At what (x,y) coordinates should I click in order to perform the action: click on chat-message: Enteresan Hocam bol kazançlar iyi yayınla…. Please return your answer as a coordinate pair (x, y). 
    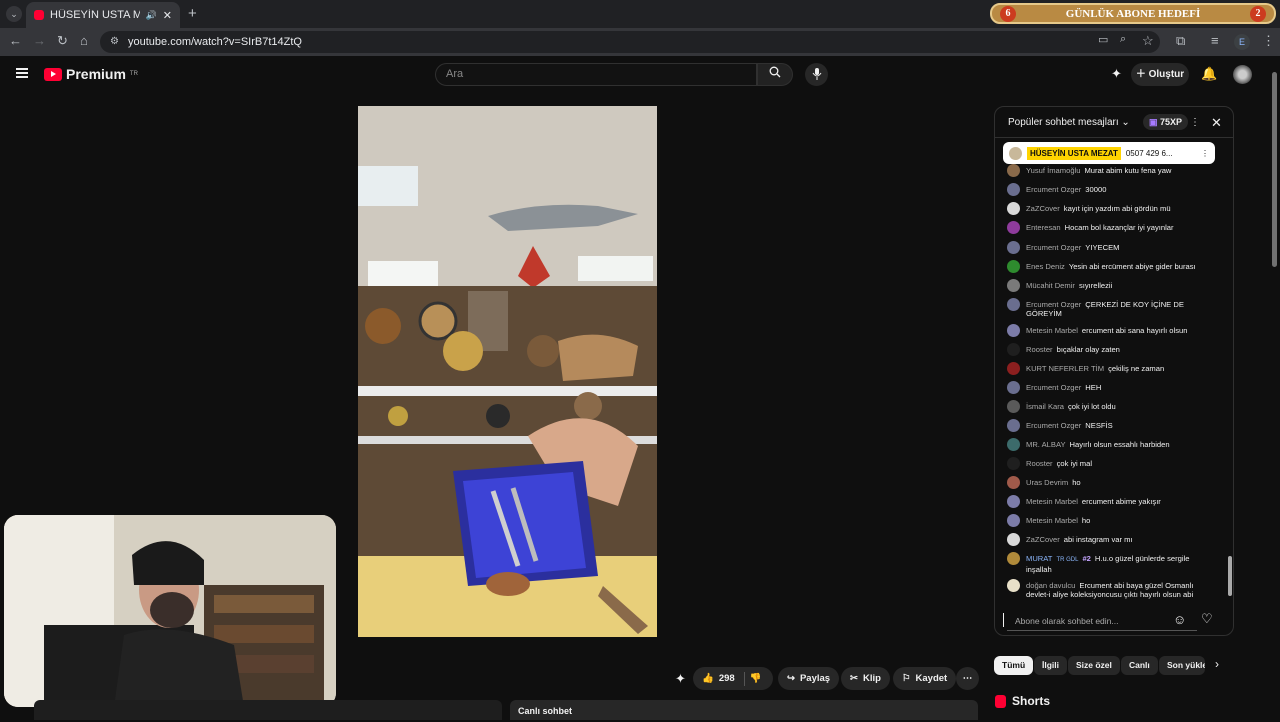
    Looking at the image, I should click on (1112, 227).